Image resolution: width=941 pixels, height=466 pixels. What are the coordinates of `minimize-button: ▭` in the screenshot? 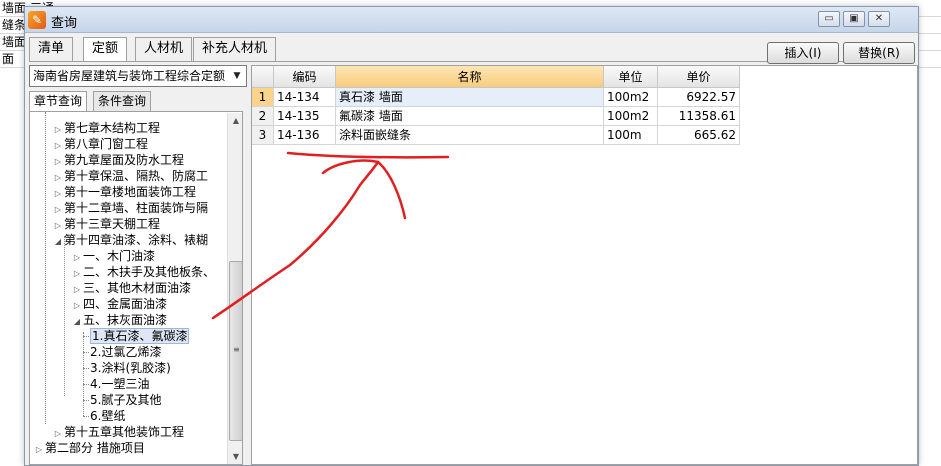 It's located at (829, 19).